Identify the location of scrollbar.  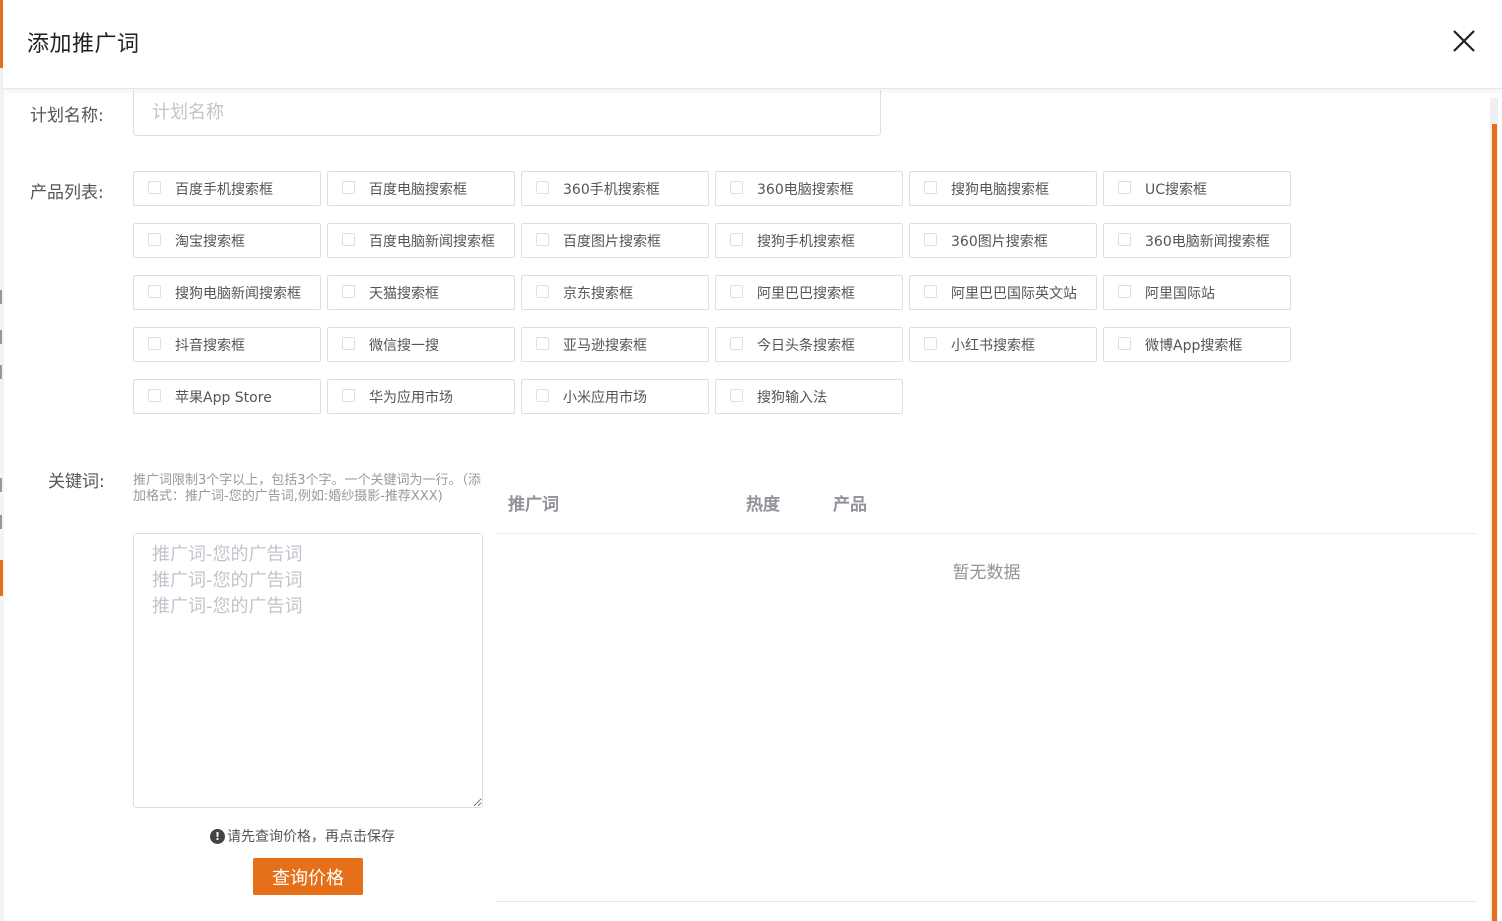
(1494, 509).